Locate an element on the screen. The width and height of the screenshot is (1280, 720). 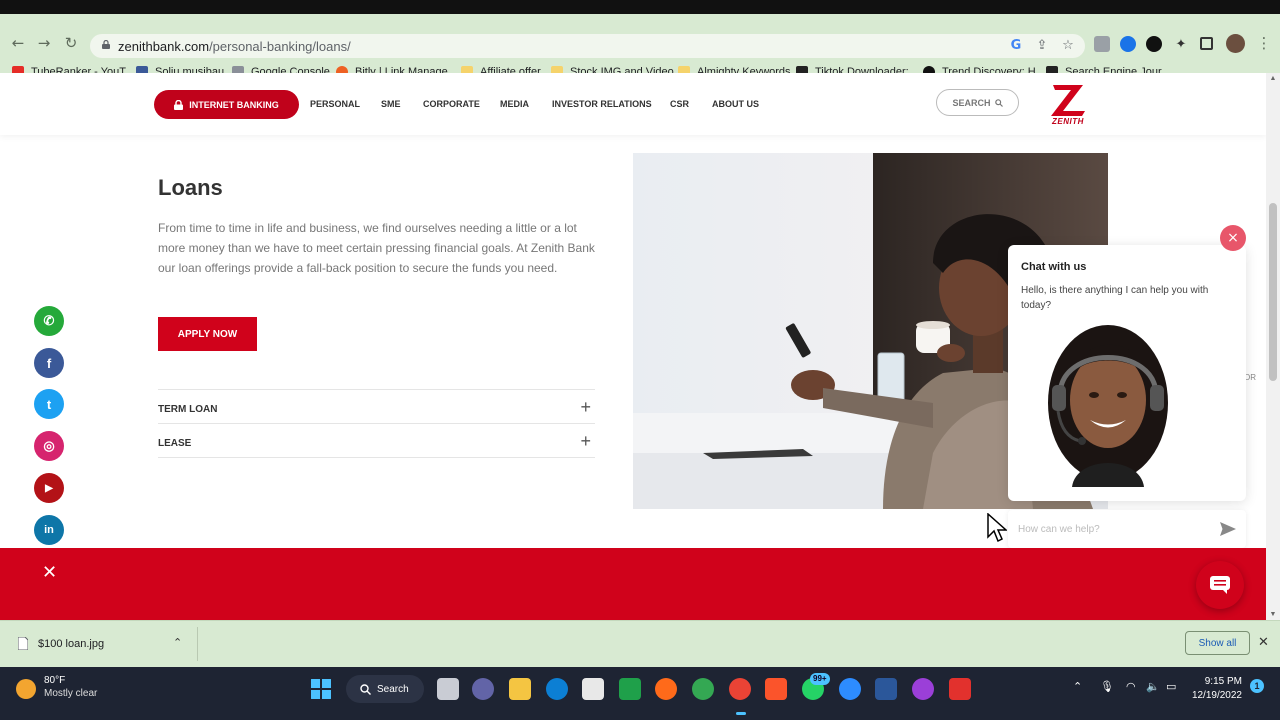
internet-banking-button: INTERNET BANKING is located at coordinates (226, 104).